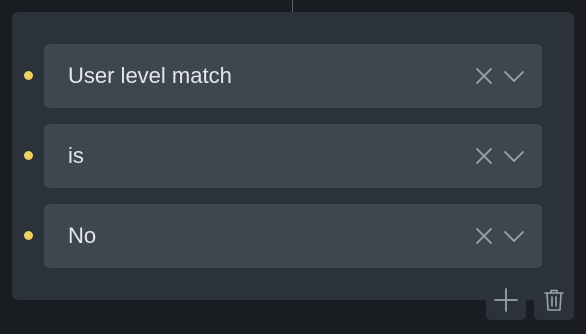  What do you see at coordinates (292, 6) in the screenshot?
I see `connector-line` at bounding box center [292, 6].